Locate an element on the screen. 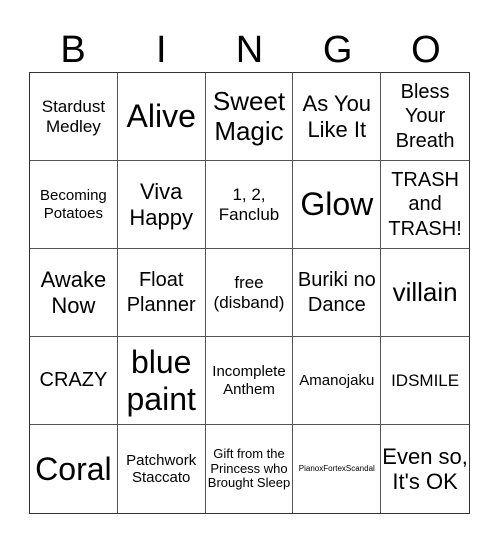 This screenshot has height=544, width=500. header-letter-g: G is located at coordinates (337, 50).